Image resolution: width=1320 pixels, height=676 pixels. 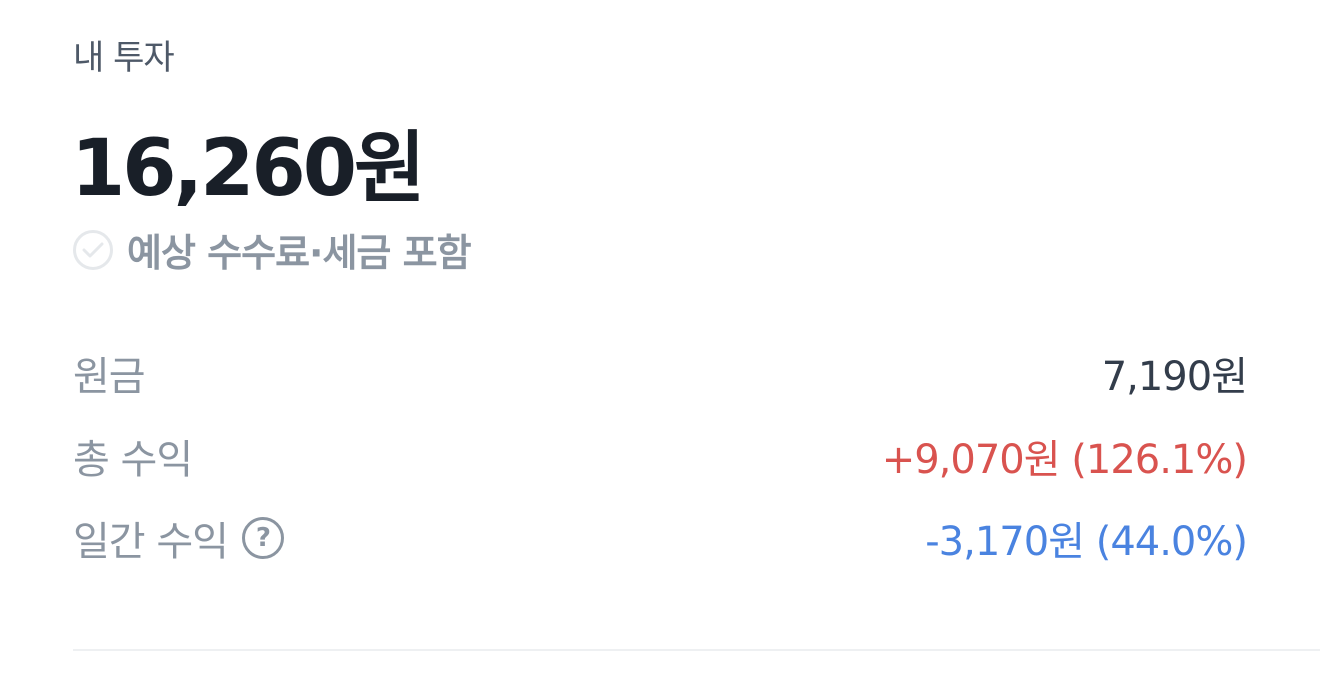 What do you see at coordinates (1174, 377) in the screenshot?
I see `principal-value: 7,190원` at bounding box center [1174, 377].